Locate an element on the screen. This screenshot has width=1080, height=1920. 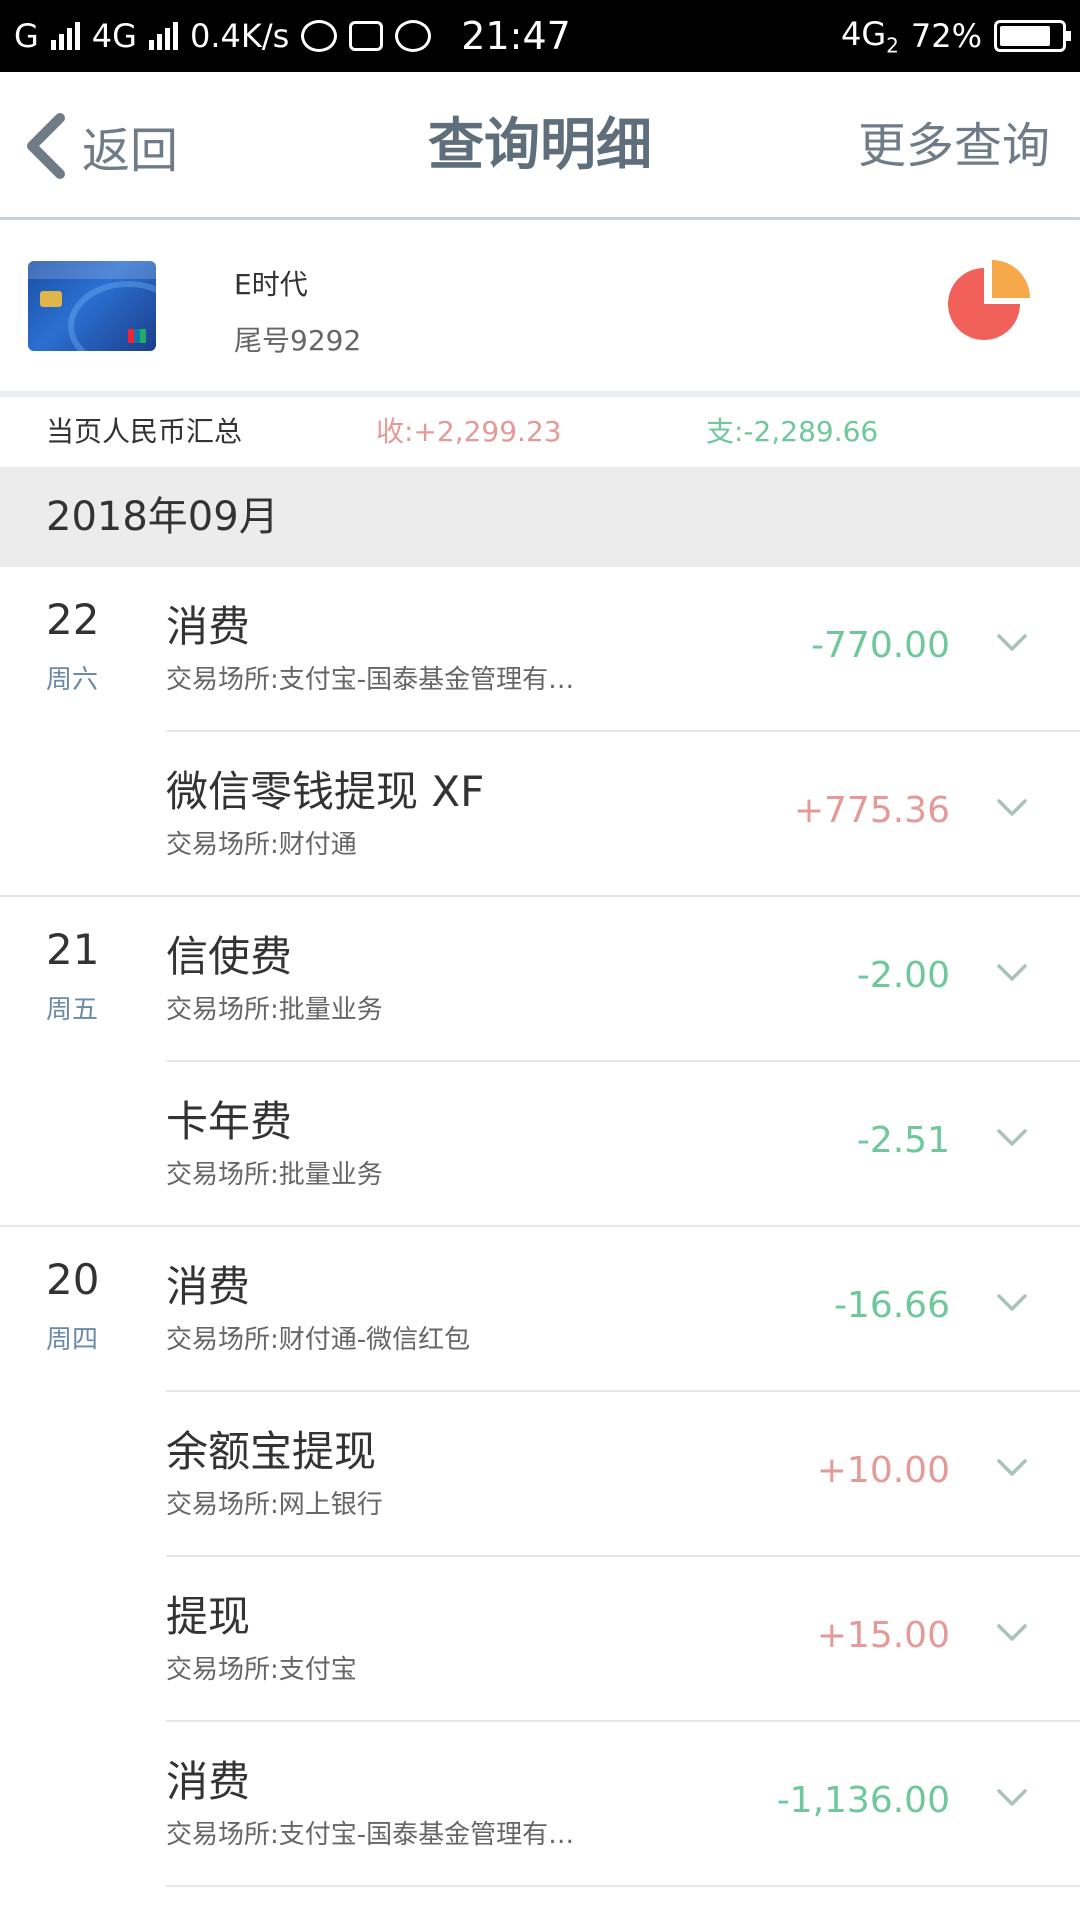
transaction-amount: +775.36 is located at coordinates (871, 810).